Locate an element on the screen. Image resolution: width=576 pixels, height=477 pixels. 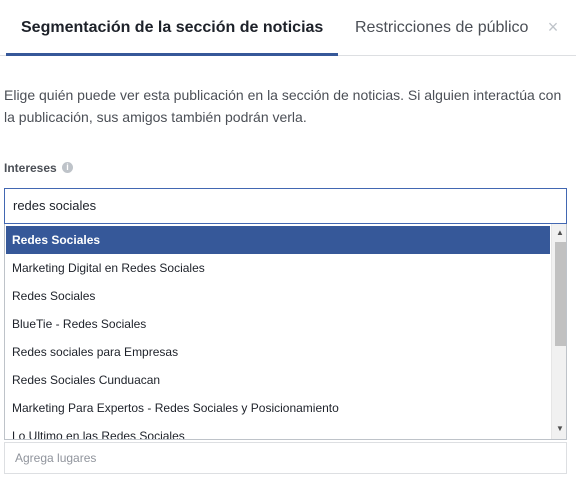
suggestion-item: BlueTie - Redes Sociales is located at coordinates (278, 324).